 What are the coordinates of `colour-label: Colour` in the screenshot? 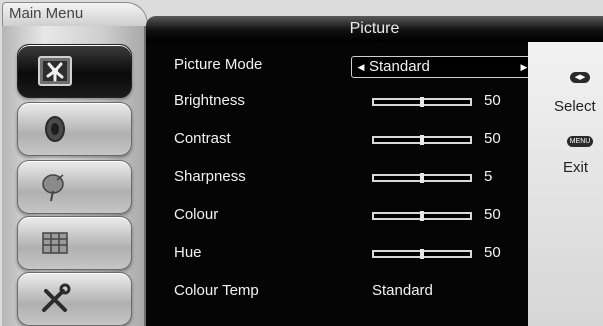 It's located at (196, 214).